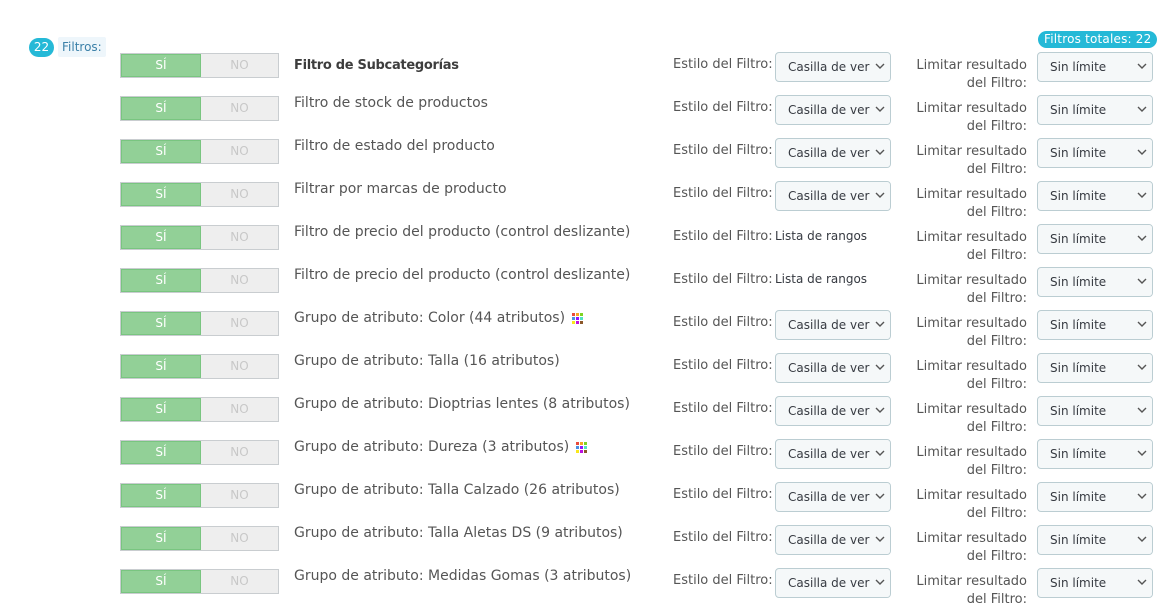  What do you see at coordinates (441, 447) in the screenshot?
I see `filter-name: Grupo de atributo: Dureza (3 atributos)` at bounding box center [441, 447].